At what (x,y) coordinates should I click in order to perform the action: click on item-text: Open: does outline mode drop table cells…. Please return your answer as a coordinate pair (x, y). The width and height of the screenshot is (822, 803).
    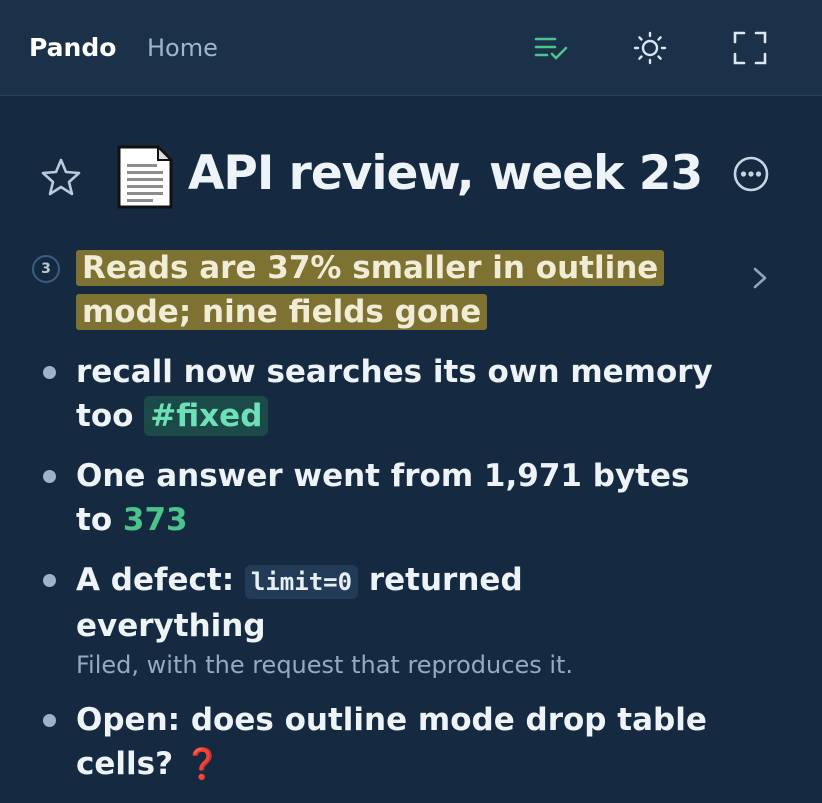
    Looking at the image, I should click on (391, 742).